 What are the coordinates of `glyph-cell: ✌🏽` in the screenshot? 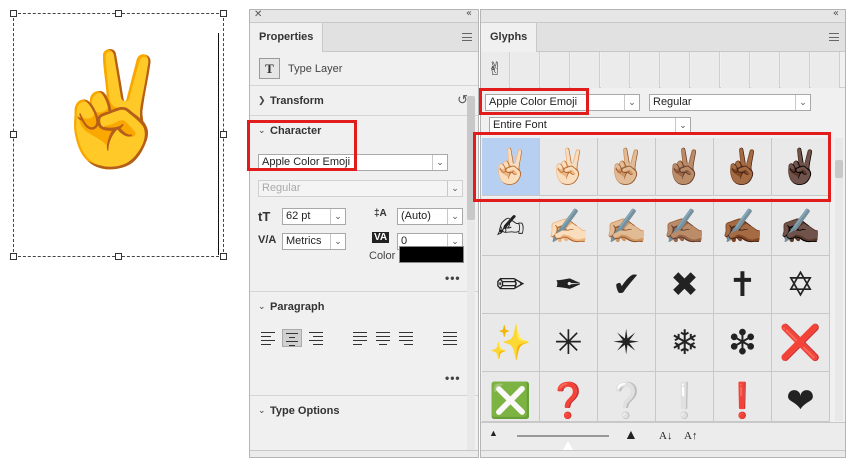 It's located at (685, 167).